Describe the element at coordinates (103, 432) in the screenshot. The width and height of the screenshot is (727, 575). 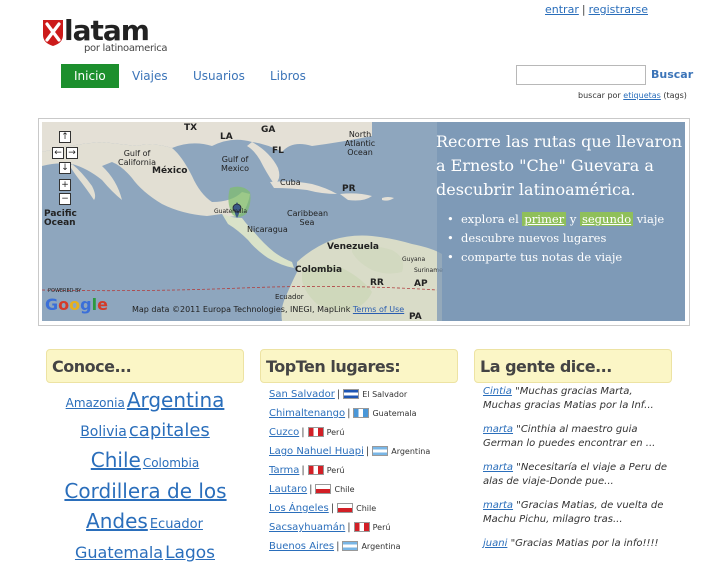
I see `tag-bolivia: Bolivia` at that location.